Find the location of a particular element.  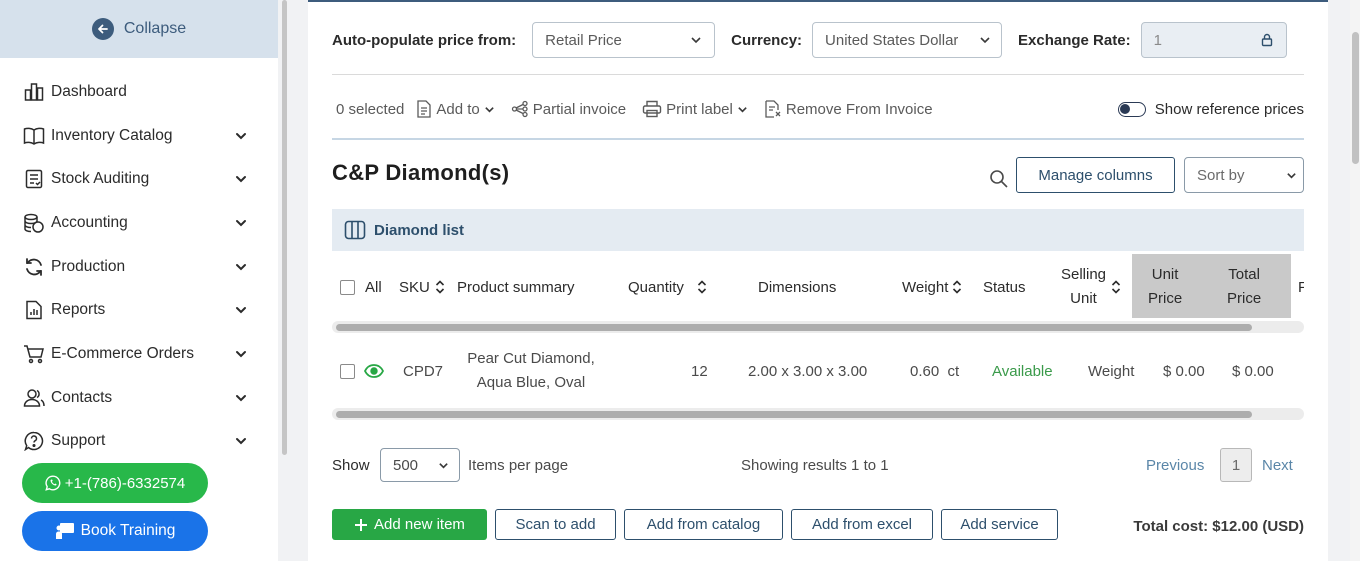

exchange-rate-value: 1 is located at coordinates (1157, 40).